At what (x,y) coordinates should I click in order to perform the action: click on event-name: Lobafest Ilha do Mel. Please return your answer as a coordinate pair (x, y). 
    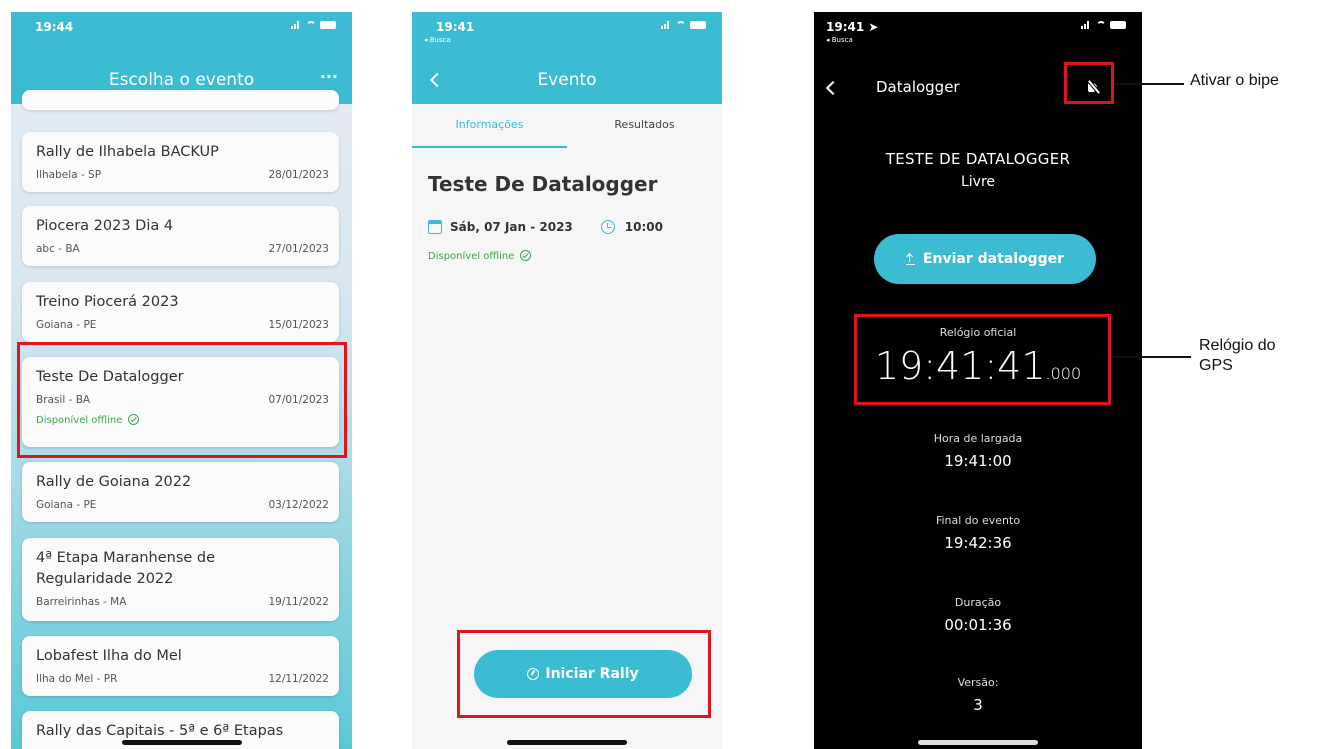
    Looking at the image, I should click on (109, 656).